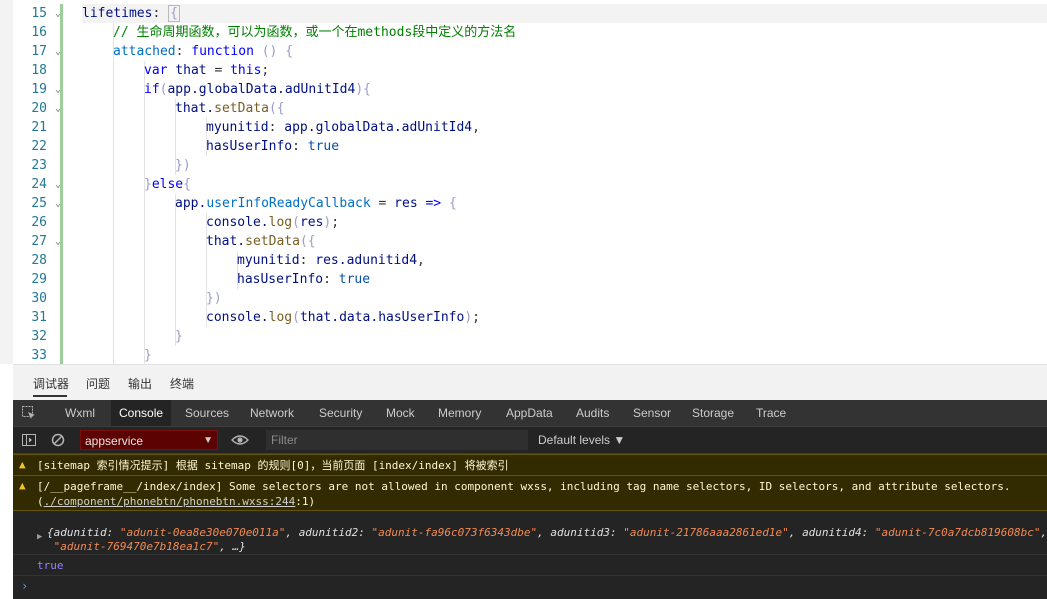 The height and width of the screenshot is (599, 1047). I want to click on line-number: 19 ⌄, so click(37, 89).